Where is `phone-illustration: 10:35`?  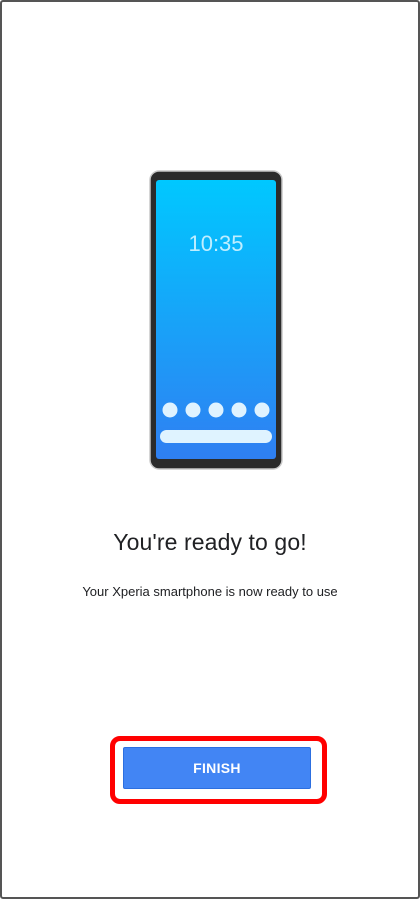
phone-illustration: 10:35 is located at coordinates (216, 320).